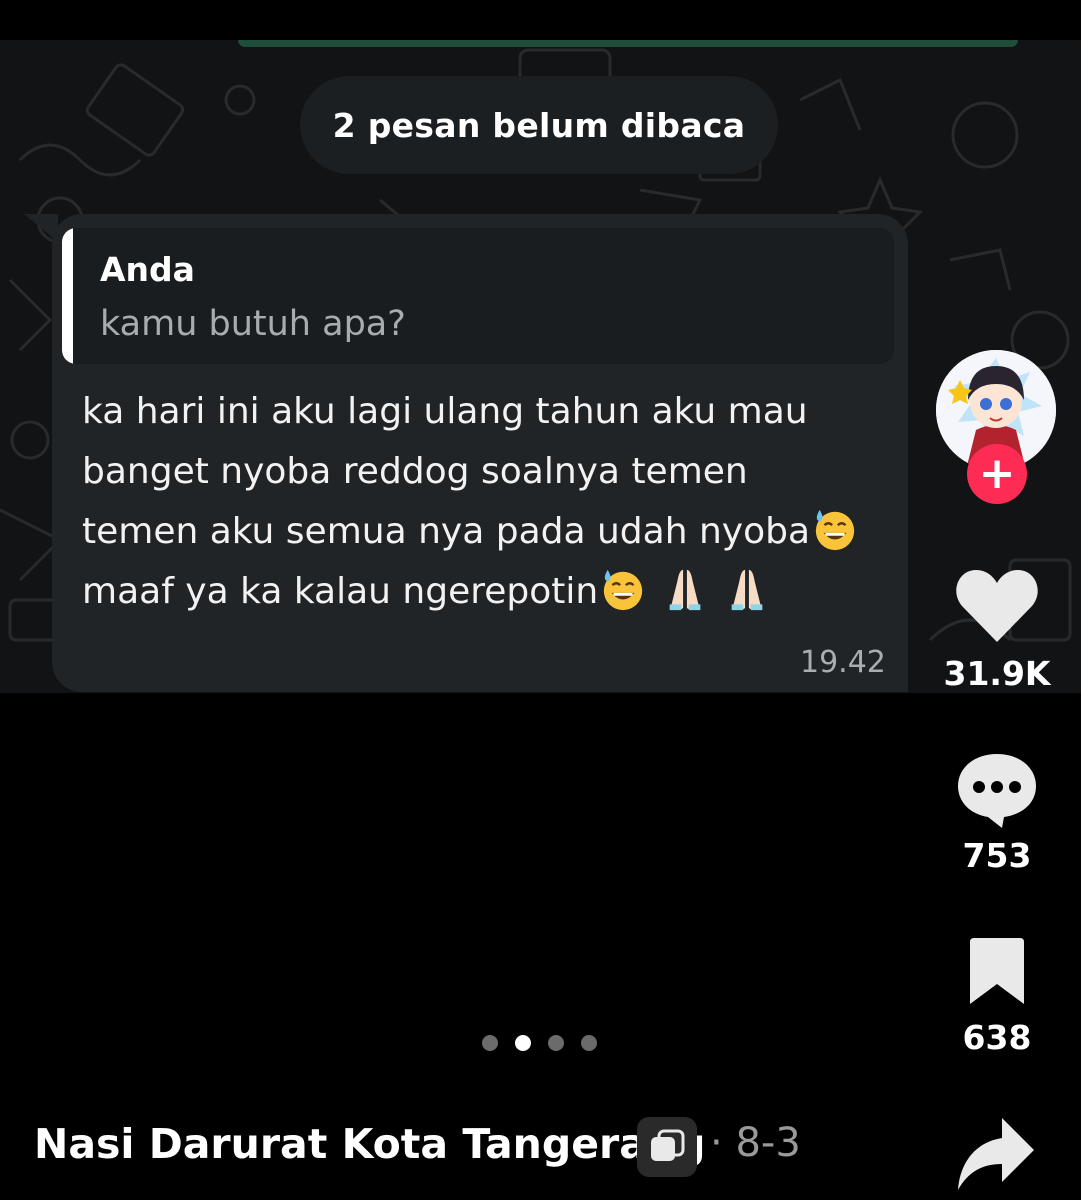 Image resolution: width=1081 pixels, height=1200 pixels. Describe the element at coordinates (445, 411) in the screenshot. I see `message-line: ka hari ini aku lagi ulang tahun aku mau` at that location.